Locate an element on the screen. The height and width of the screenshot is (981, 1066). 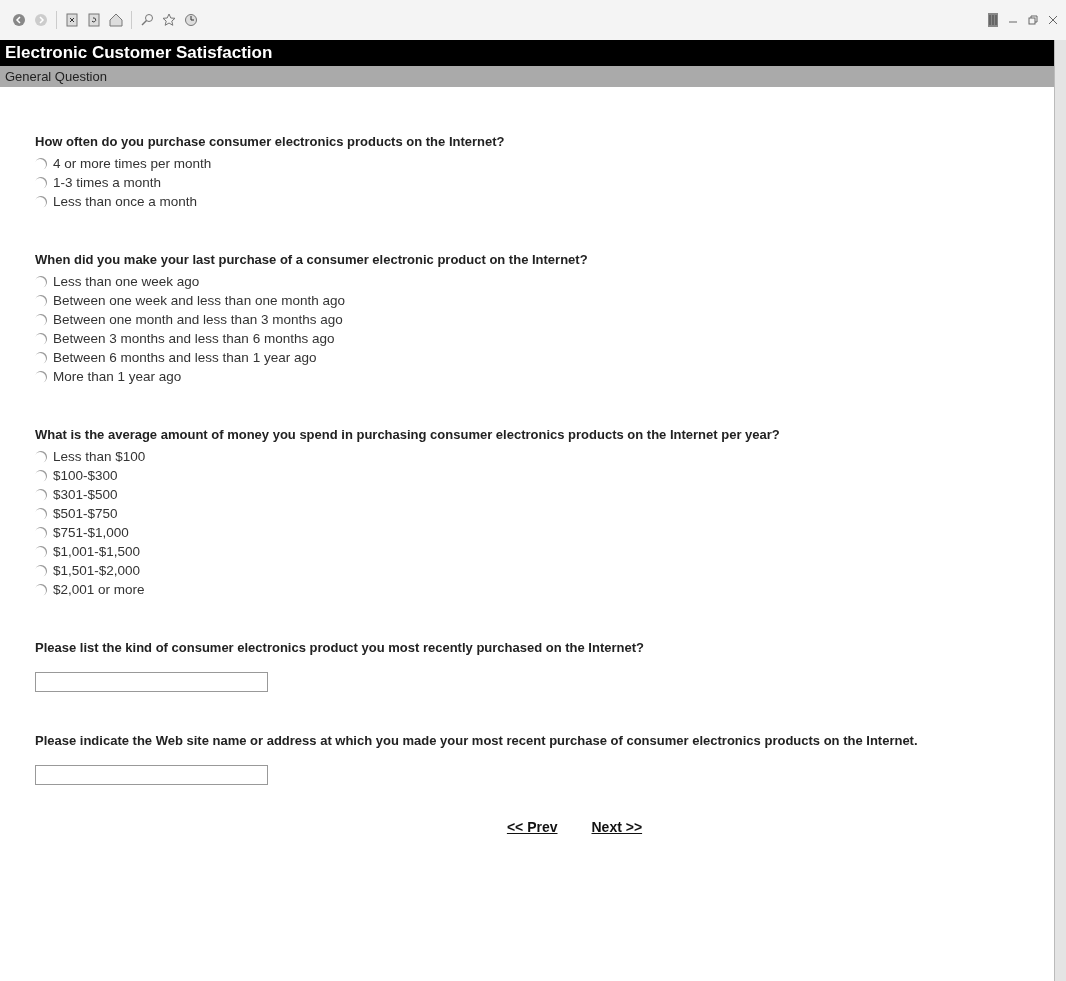
option-label: $301-$500 is located at coordinates (85, 494).